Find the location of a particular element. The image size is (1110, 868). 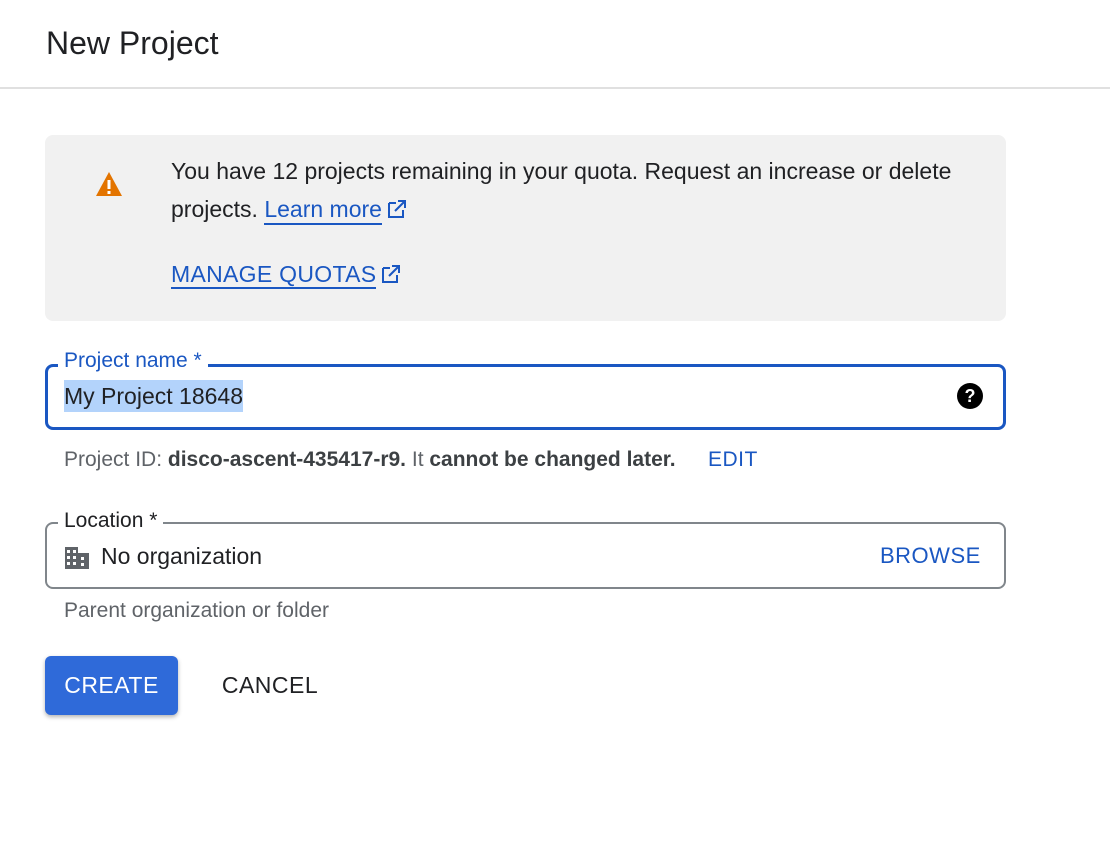

create-button: CREATE is located at coordinates (111, 685).